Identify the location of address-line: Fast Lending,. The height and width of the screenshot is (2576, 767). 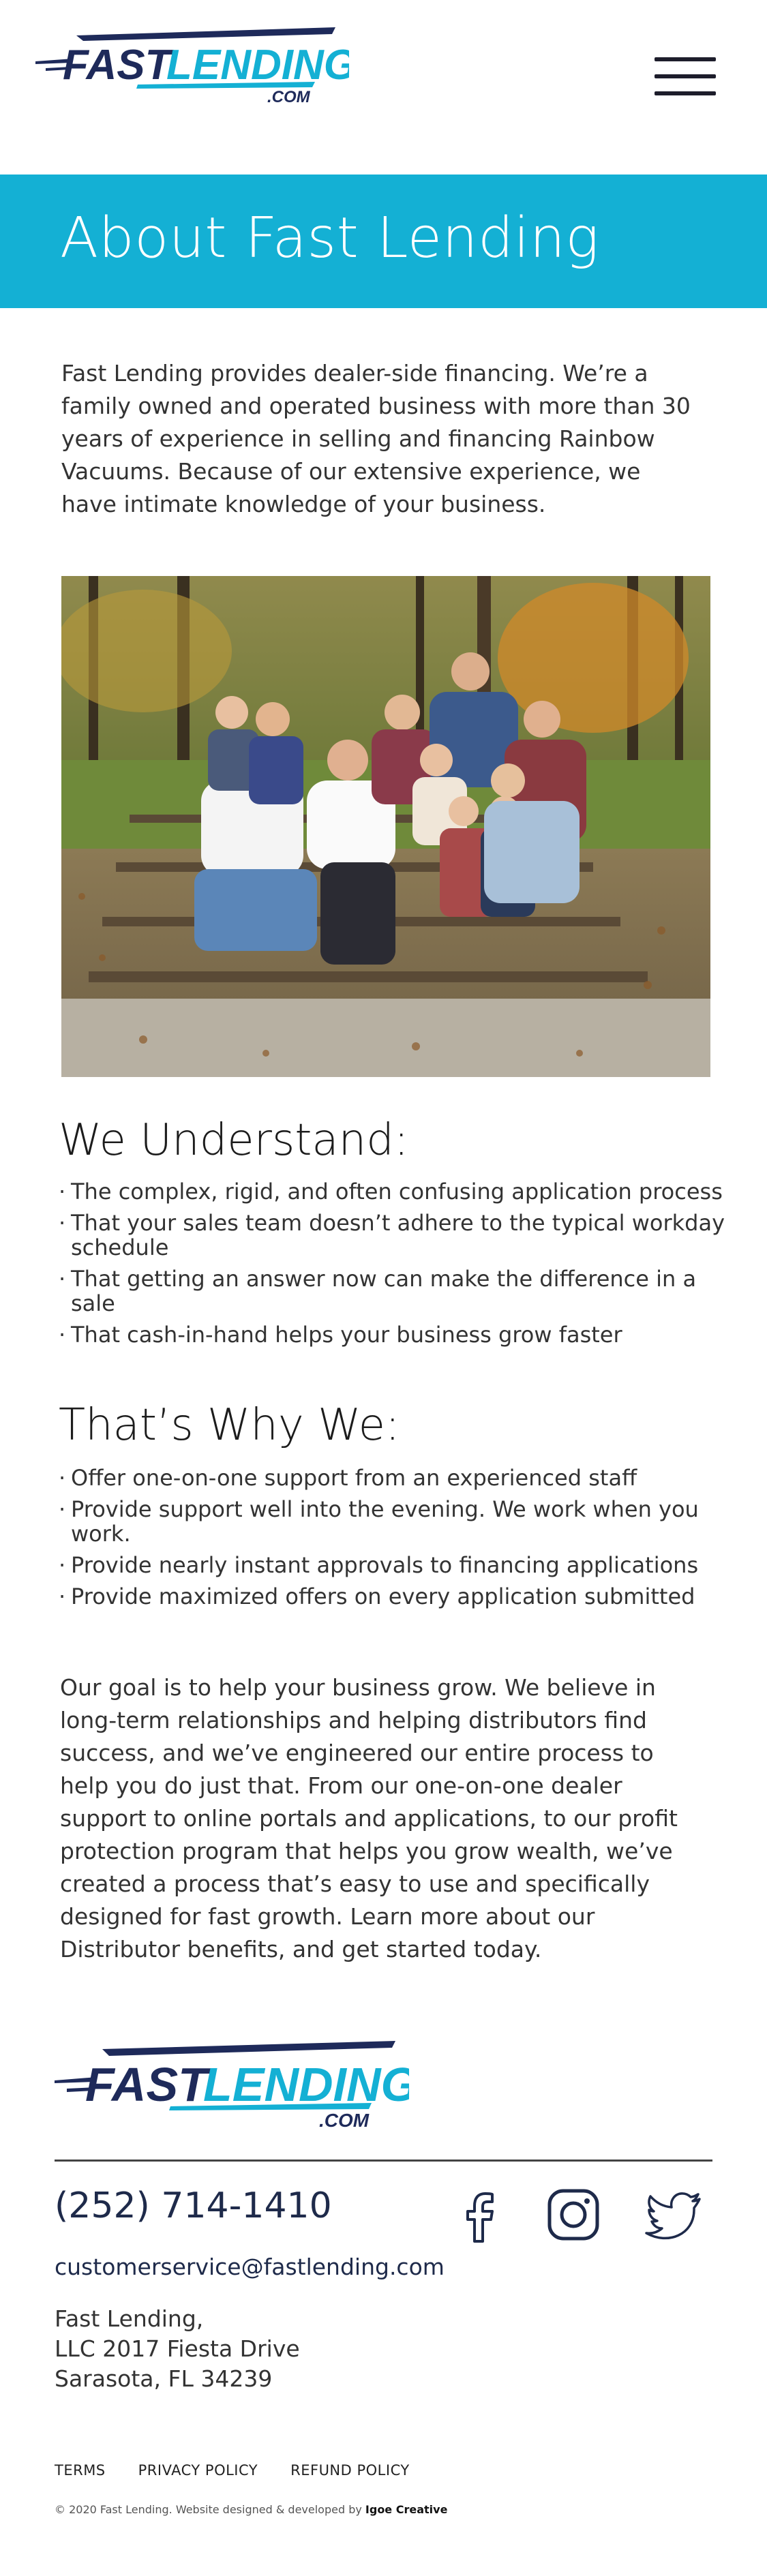
(129, 2318).